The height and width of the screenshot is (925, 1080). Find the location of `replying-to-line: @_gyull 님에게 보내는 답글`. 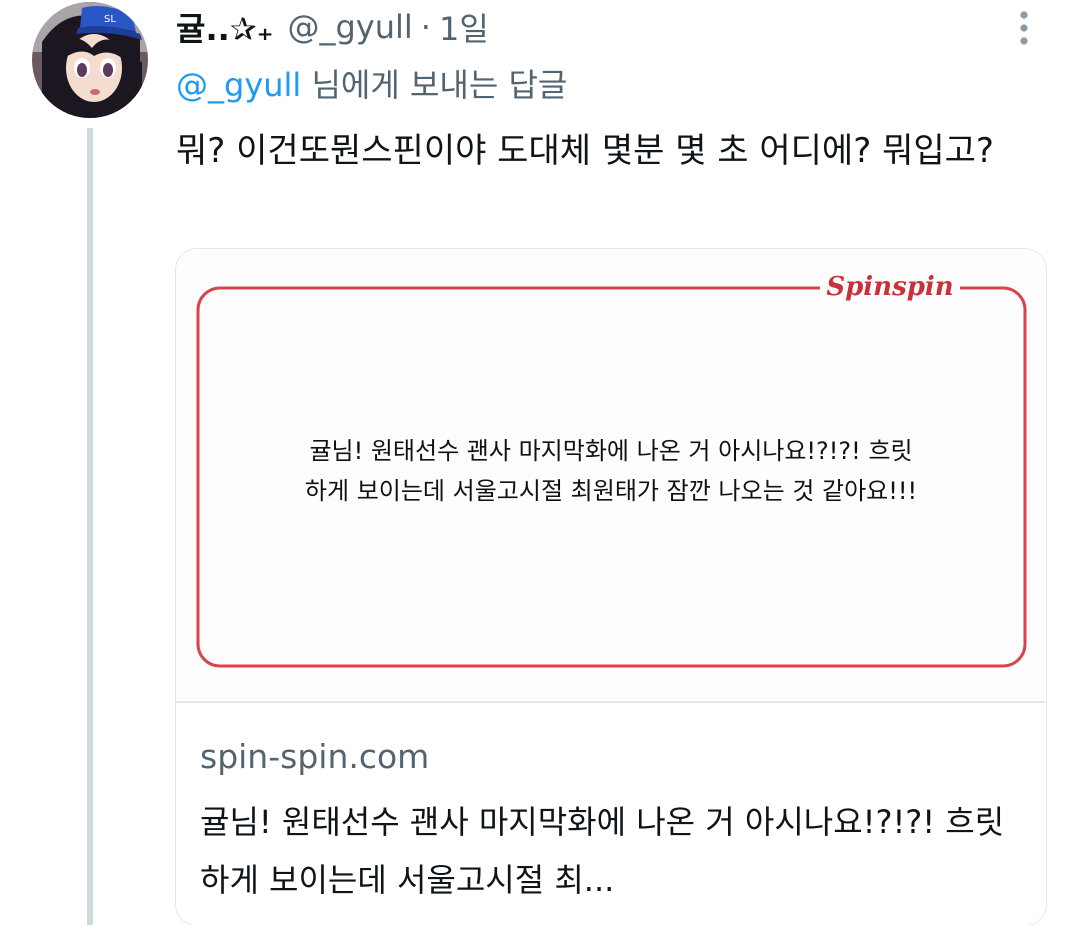

replying-to-line: @_gyull 님에게 보내는 답글 is located at coordinates (371, 83).